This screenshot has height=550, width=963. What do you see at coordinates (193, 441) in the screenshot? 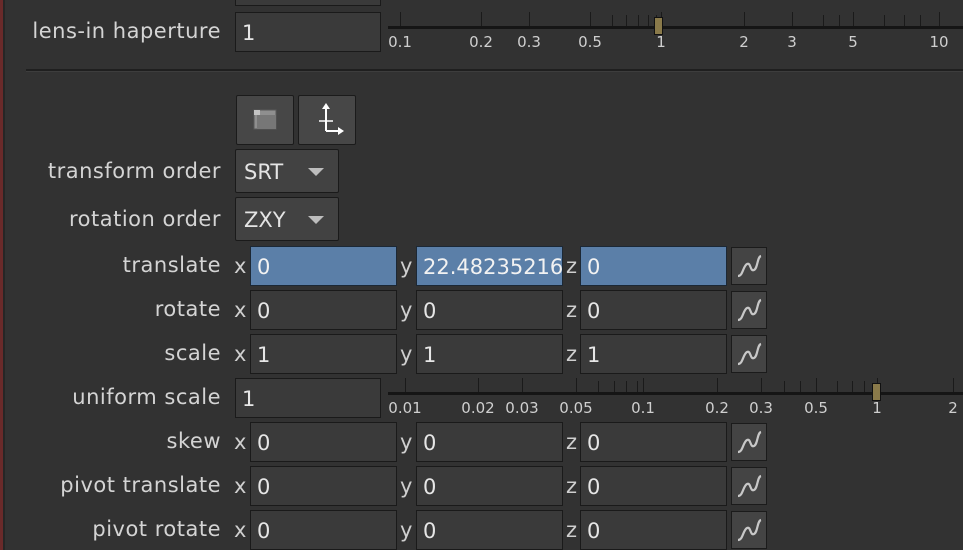
I see `skew-label: skew` at bounding box center [193, 441].